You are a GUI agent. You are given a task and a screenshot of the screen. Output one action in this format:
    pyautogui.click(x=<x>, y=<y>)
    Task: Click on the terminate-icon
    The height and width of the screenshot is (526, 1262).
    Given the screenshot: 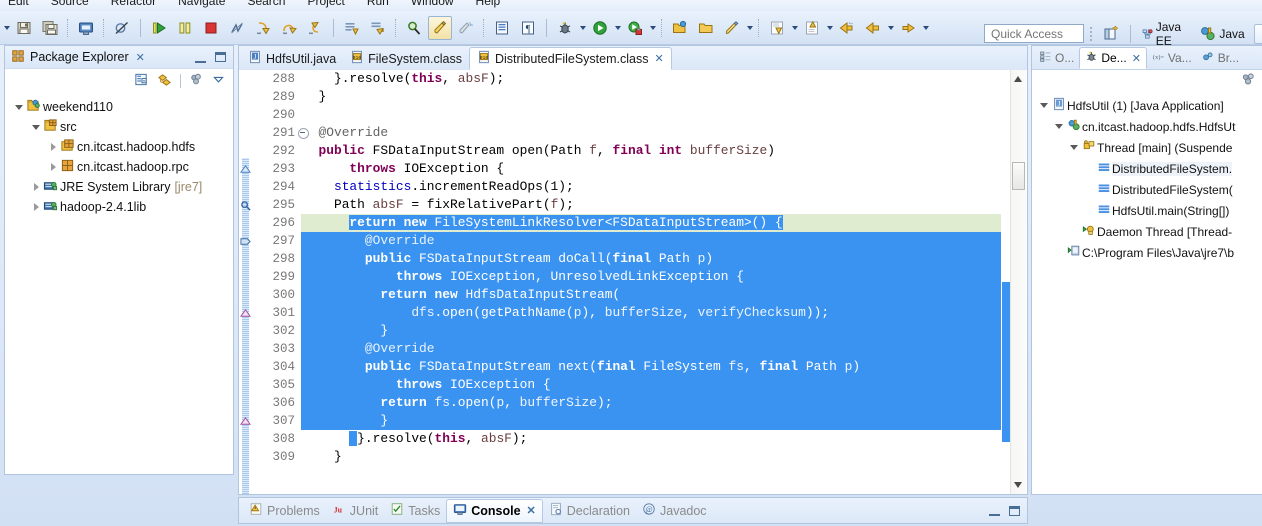 What is the action you would take?
    pyautogui.click(x=211, y=28)
    